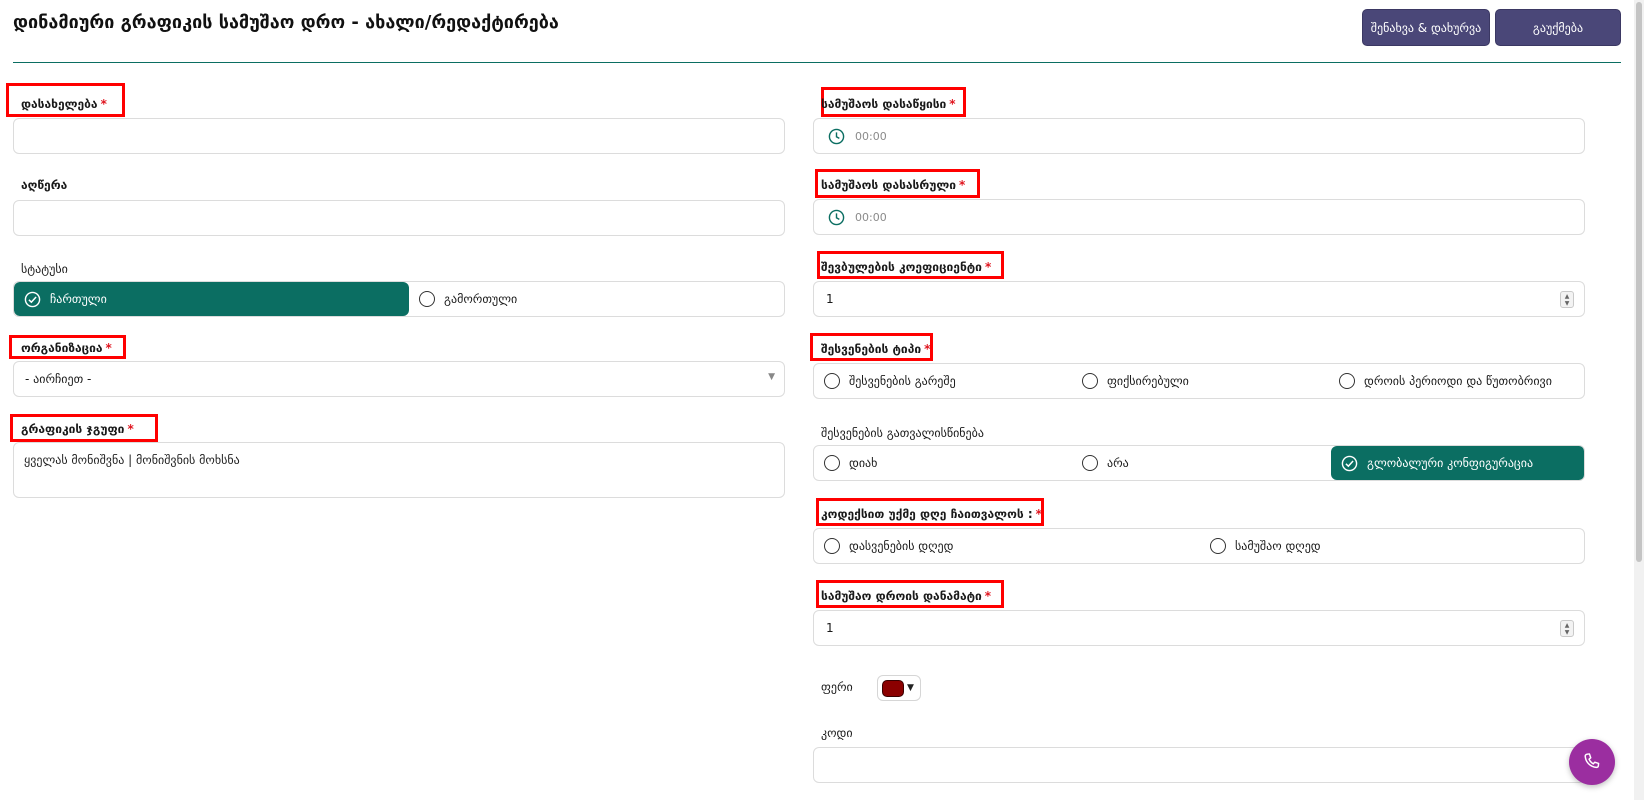  What do you see at coordinates (1199, 765) in the screenshot?
I see `code-input` at bounding box center [1199, 765].